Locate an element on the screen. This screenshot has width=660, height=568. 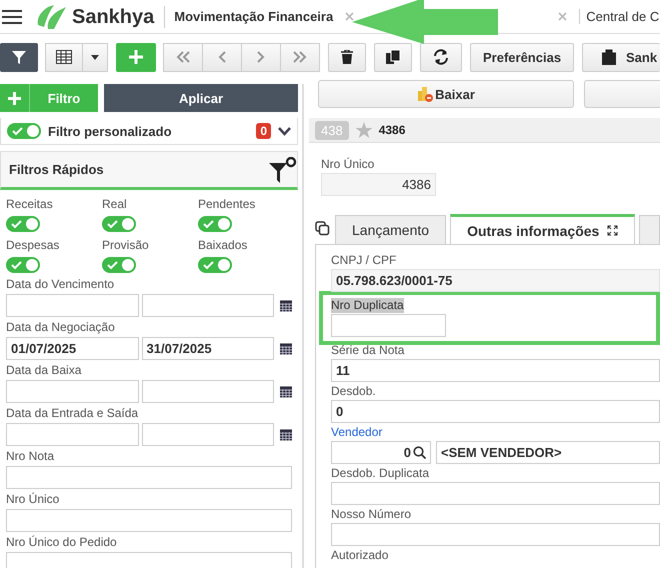
text-field: 0 is located at coordinates (495, 411).